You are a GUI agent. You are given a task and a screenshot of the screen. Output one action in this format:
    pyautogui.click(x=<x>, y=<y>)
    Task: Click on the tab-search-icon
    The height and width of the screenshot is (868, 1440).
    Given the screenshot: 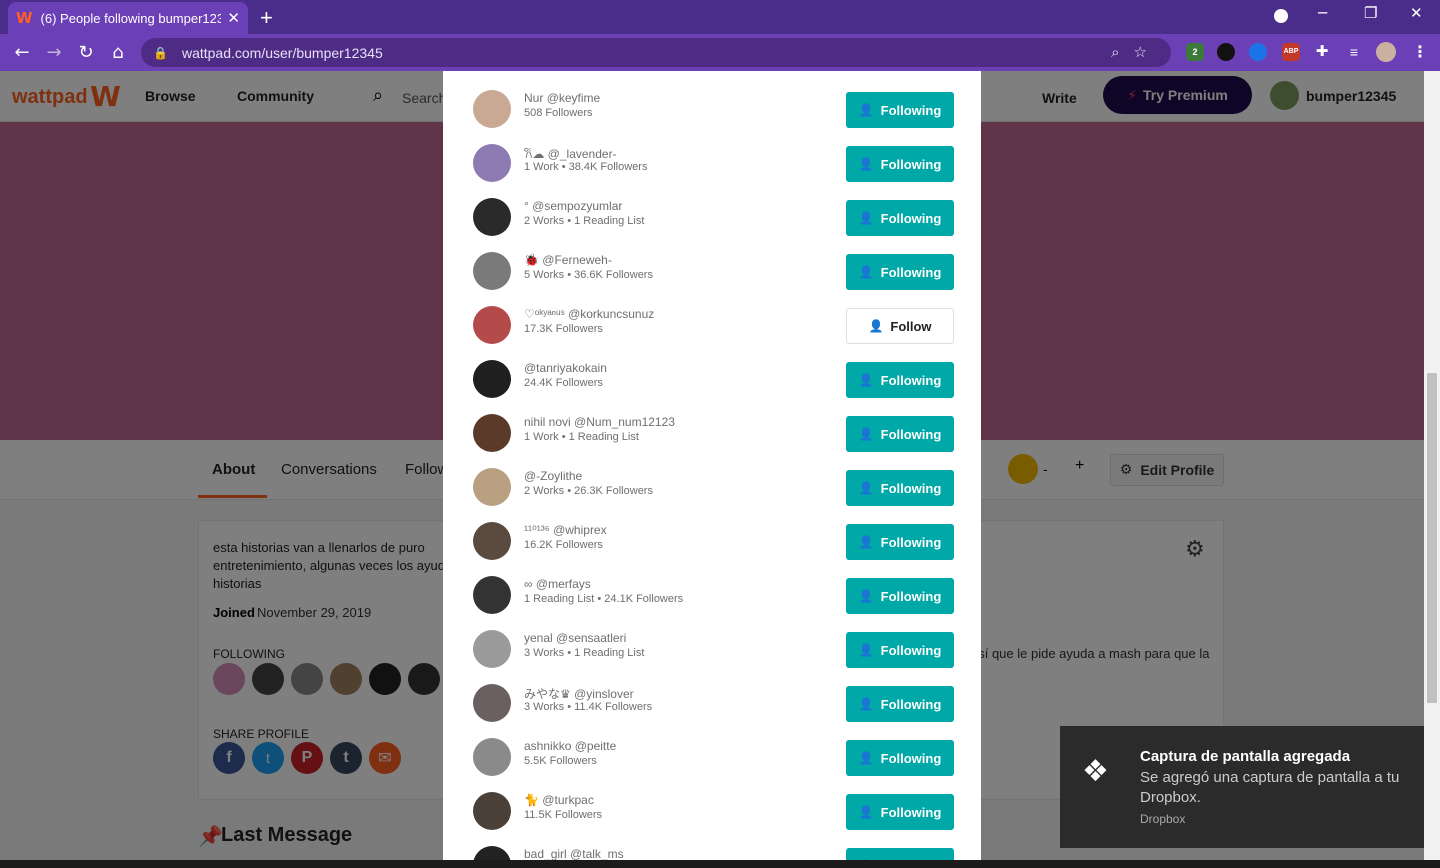 What is the action you would take?
    pyautogui.click(x=1281, y=16)
    